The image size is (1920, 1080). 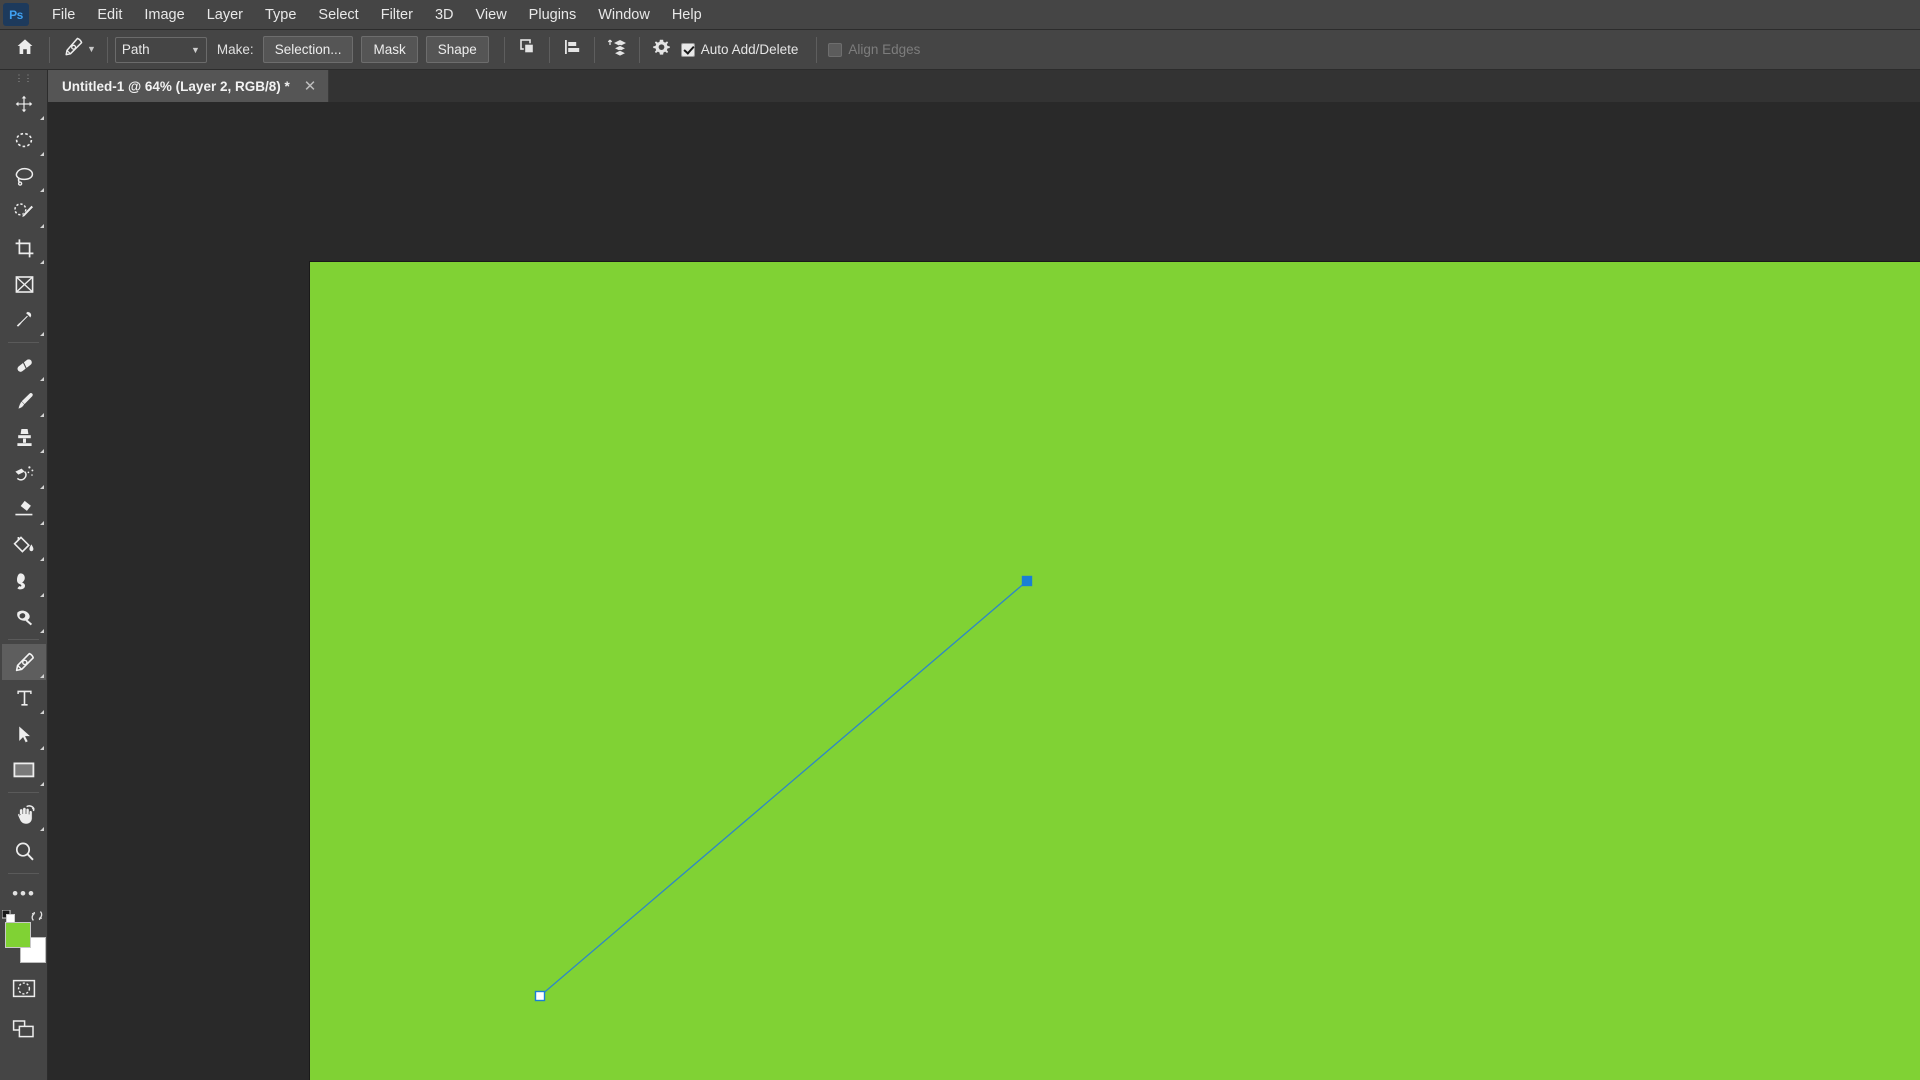 I want to click on chevron-down-icon: ▼, so click(x=91, y=49).